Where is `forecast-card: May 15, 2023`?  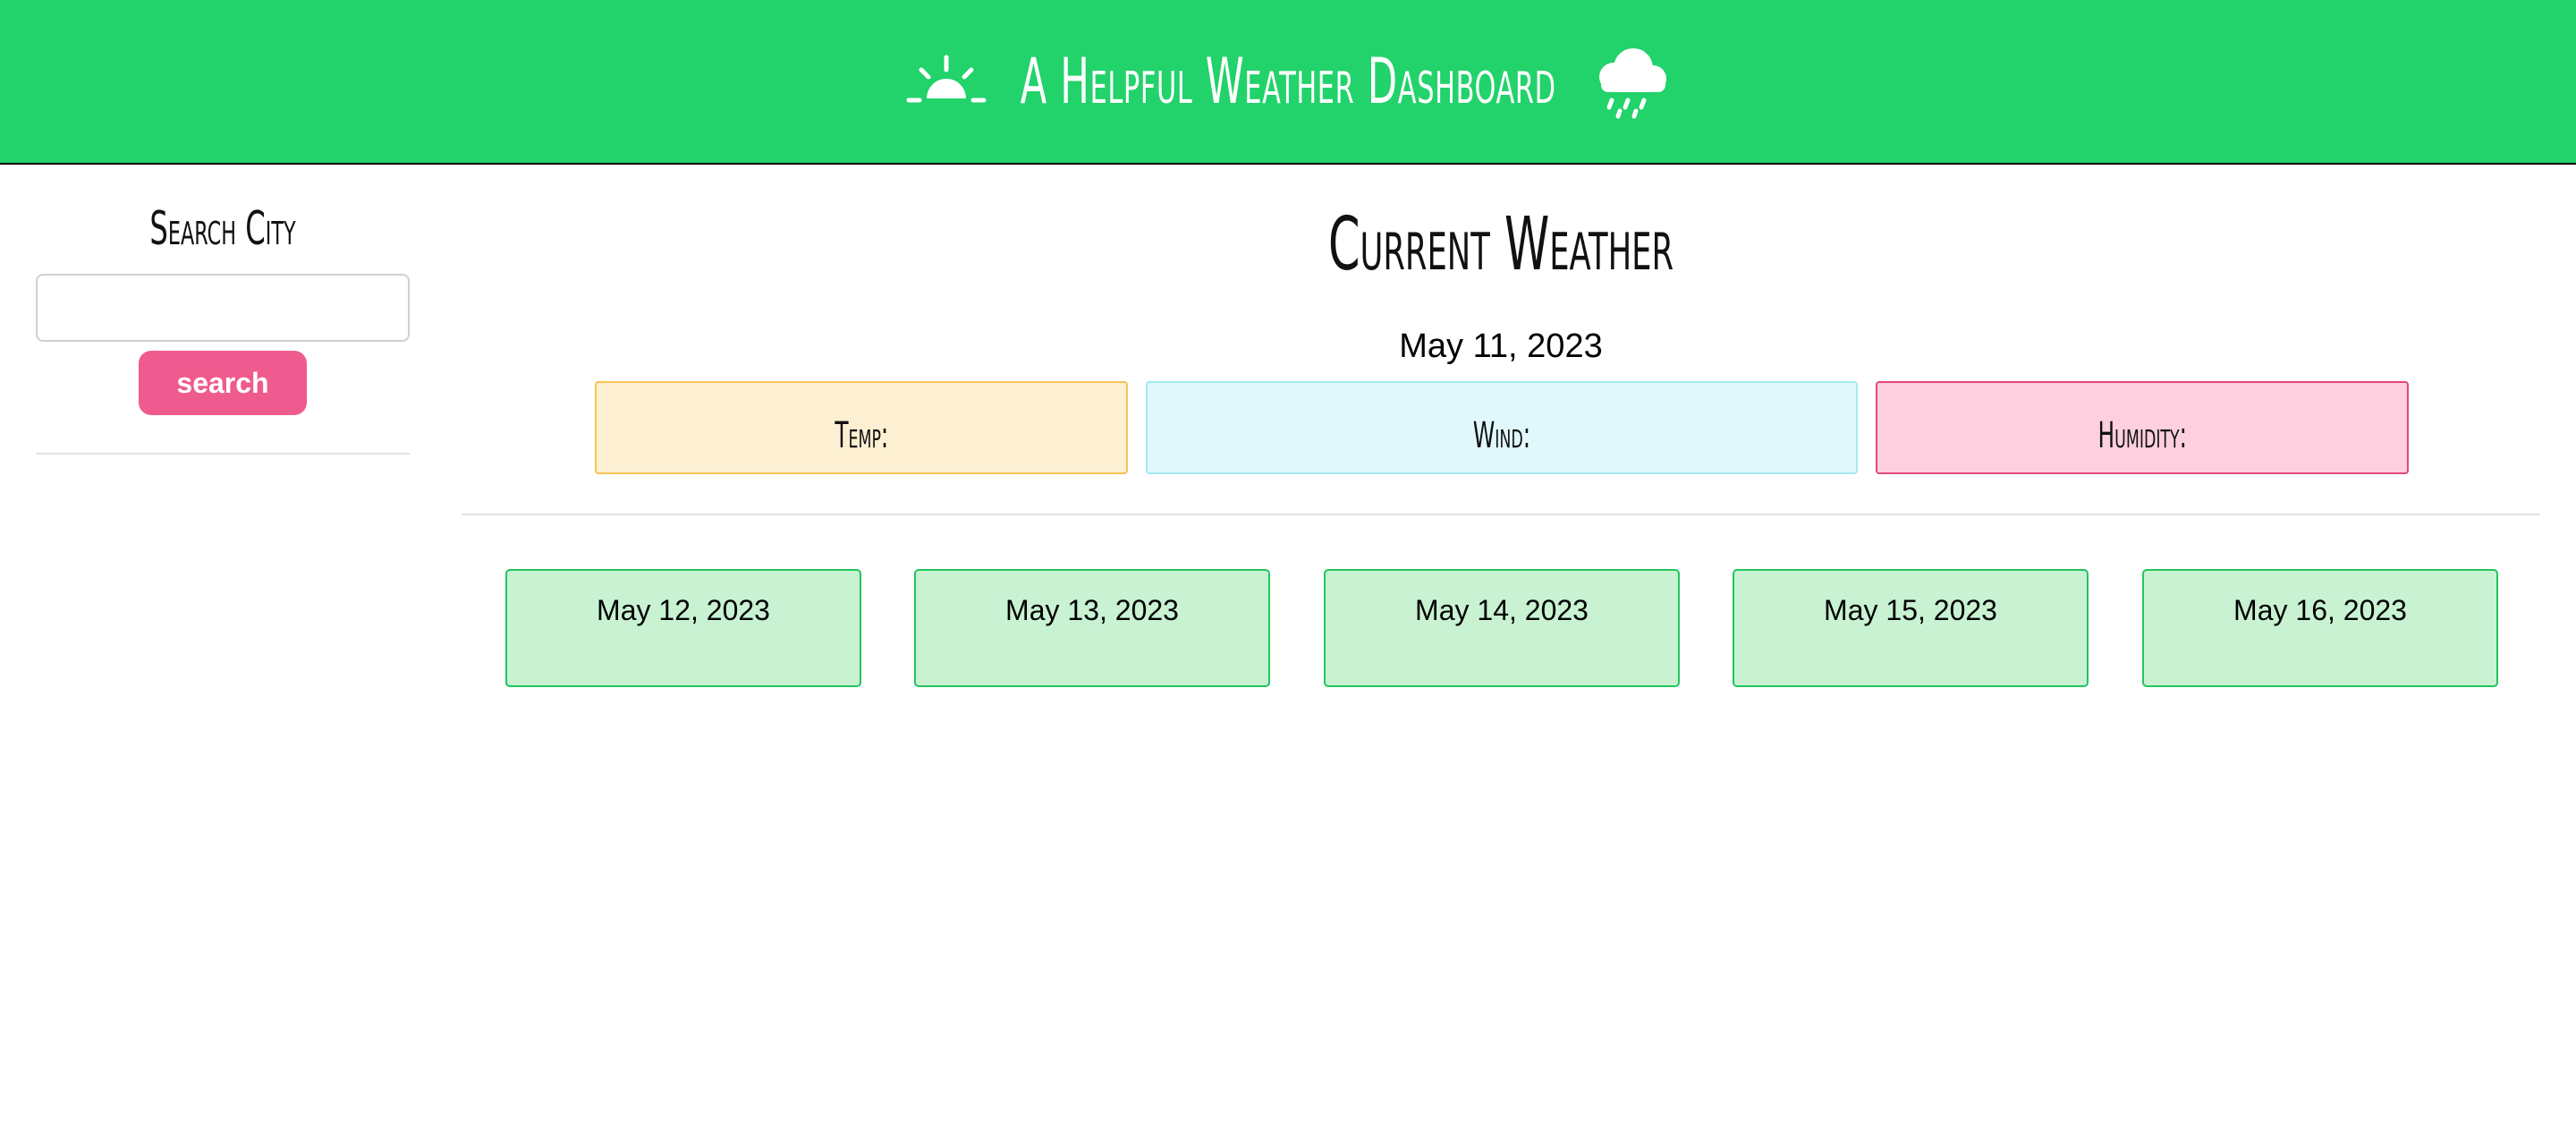
forecast-card: May 15, 2023 is located at coordinates (1911, 628).